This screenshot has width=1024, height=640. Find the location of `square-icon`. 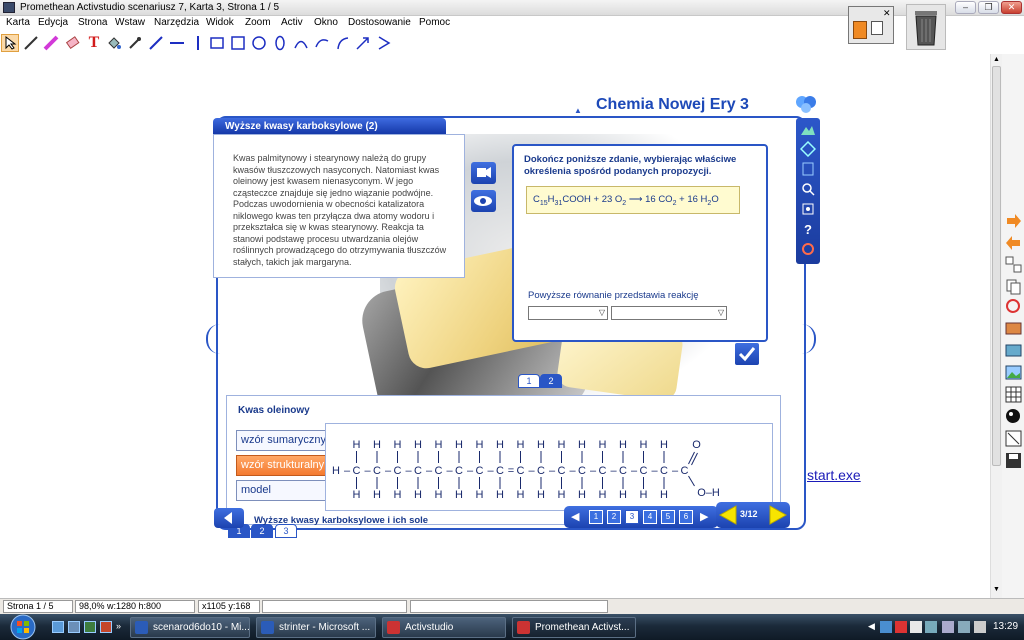

square-icon is located at coordinates (238, 43).